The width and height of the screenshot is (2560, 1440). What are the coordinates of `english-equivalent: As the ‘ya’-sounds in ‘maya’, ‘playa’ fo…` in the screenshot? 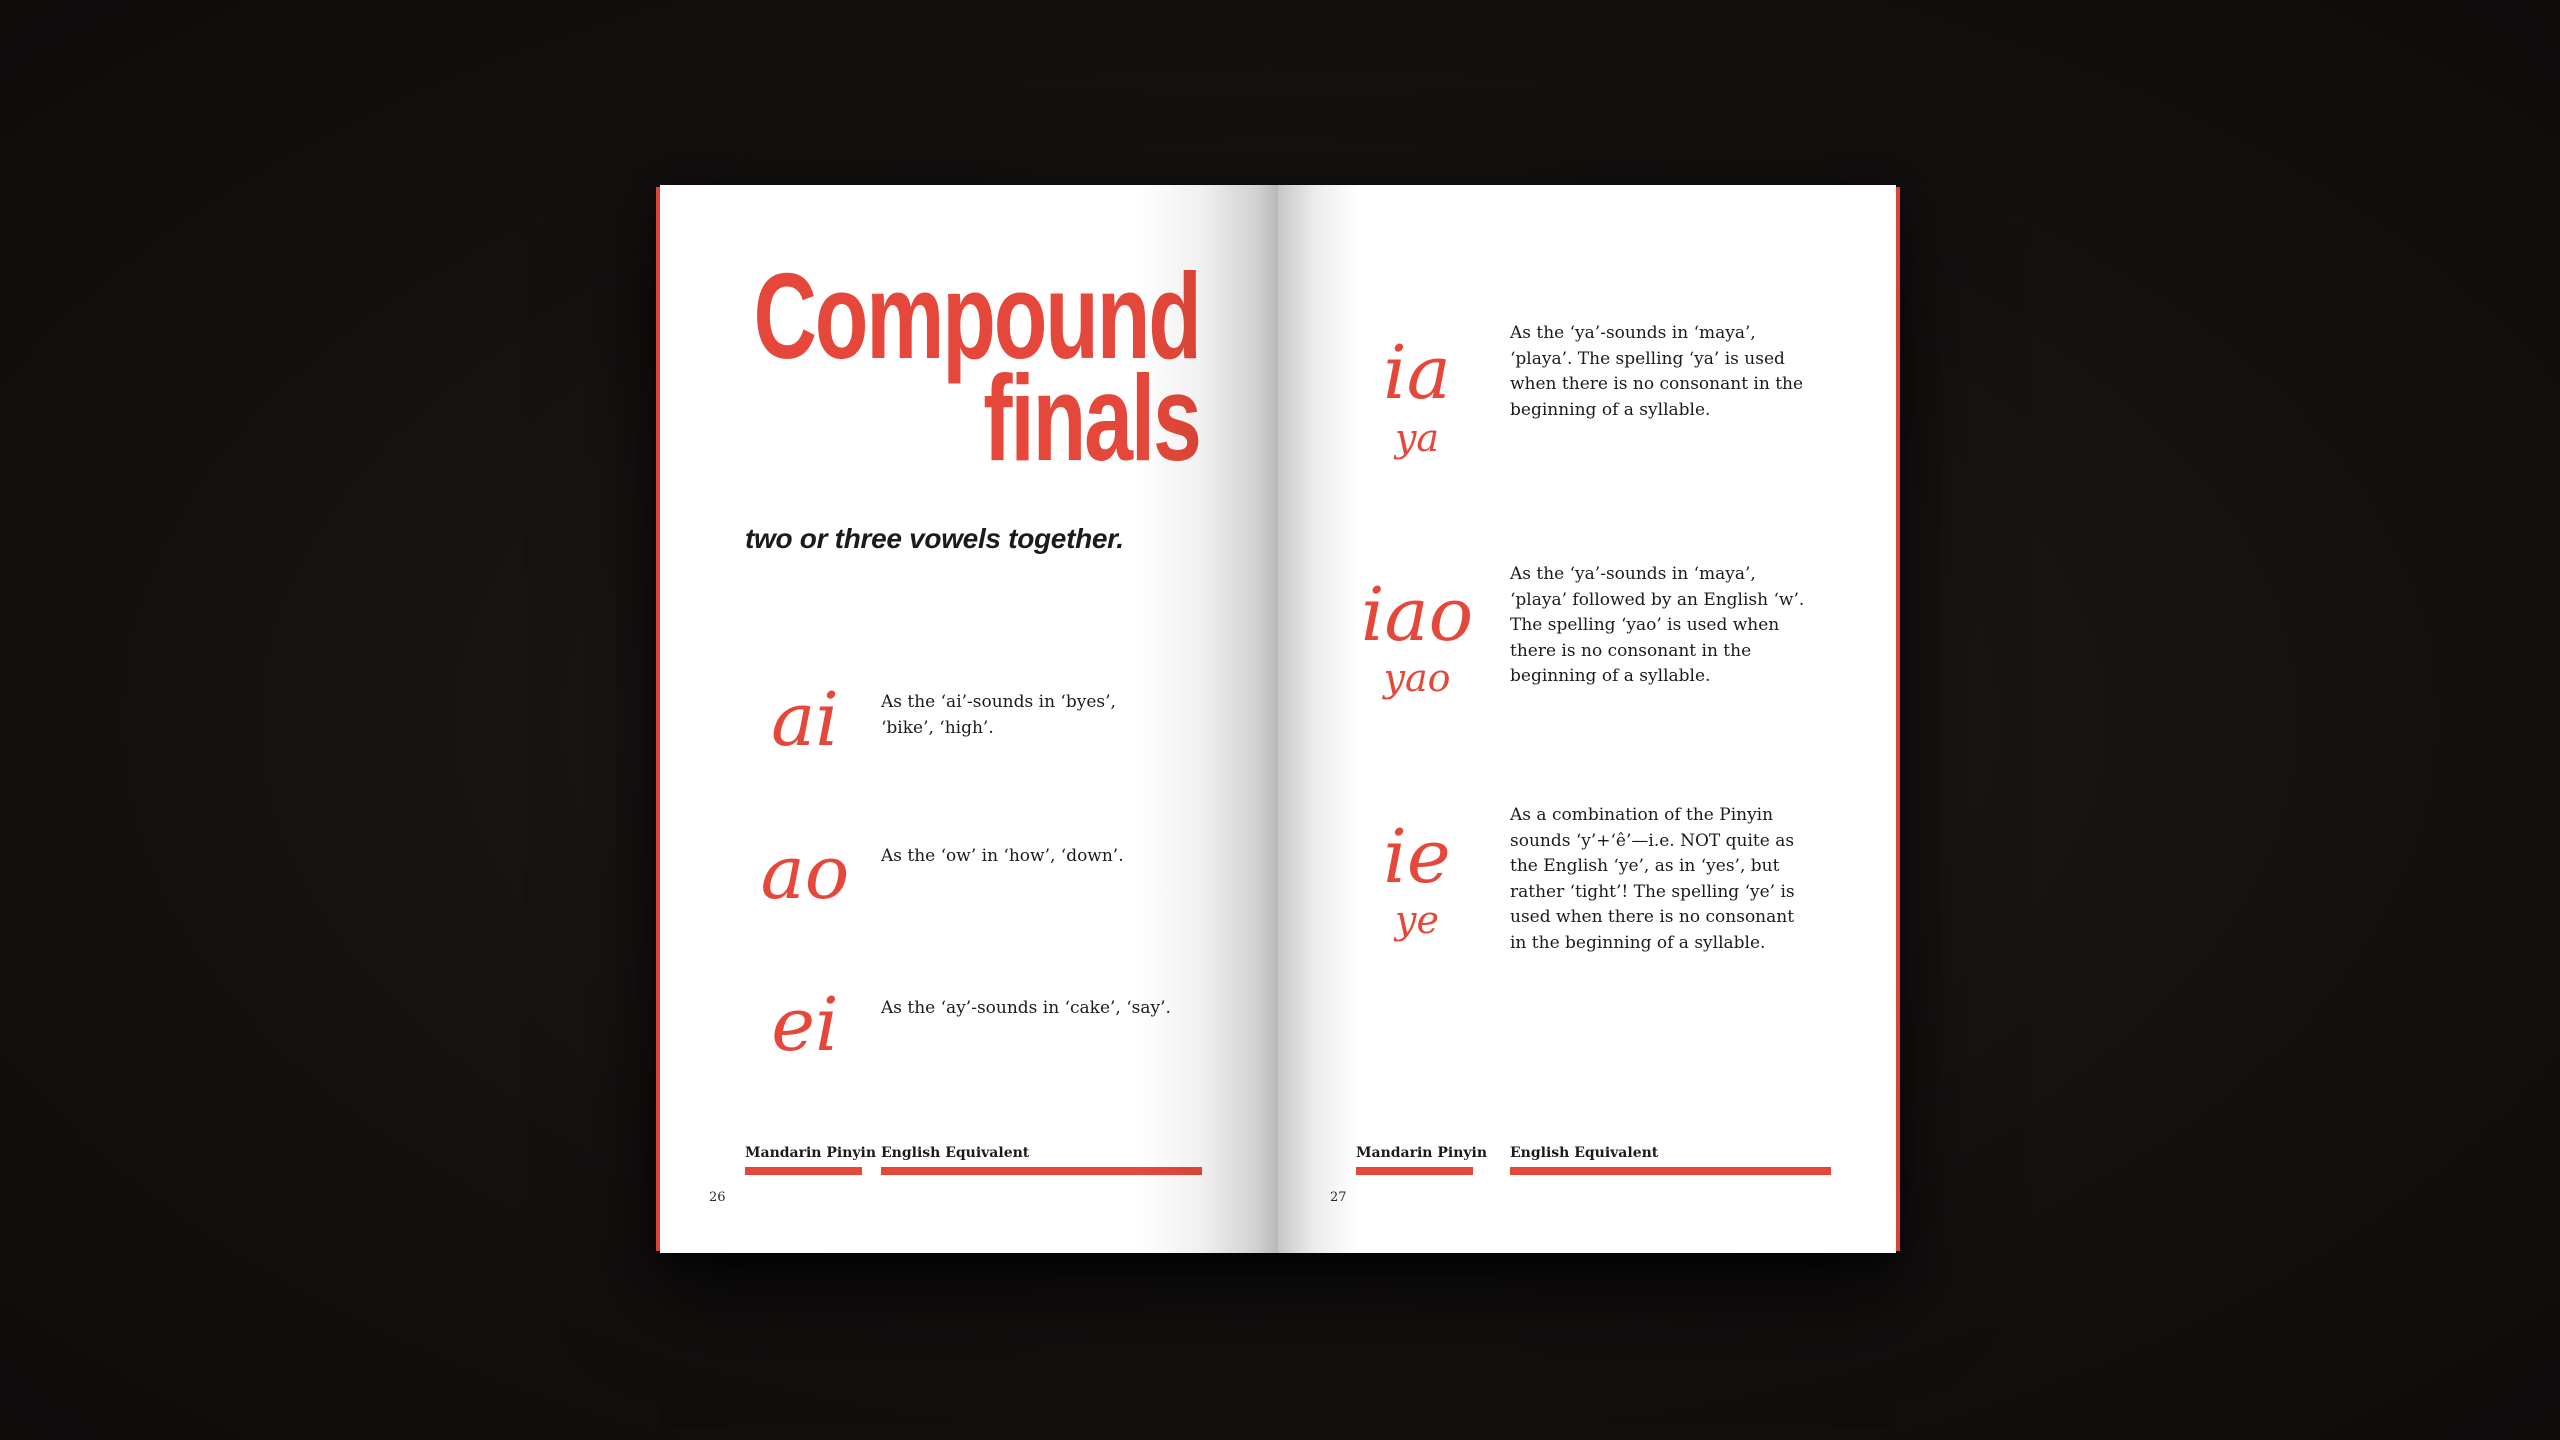 It's located at (1657, 625).